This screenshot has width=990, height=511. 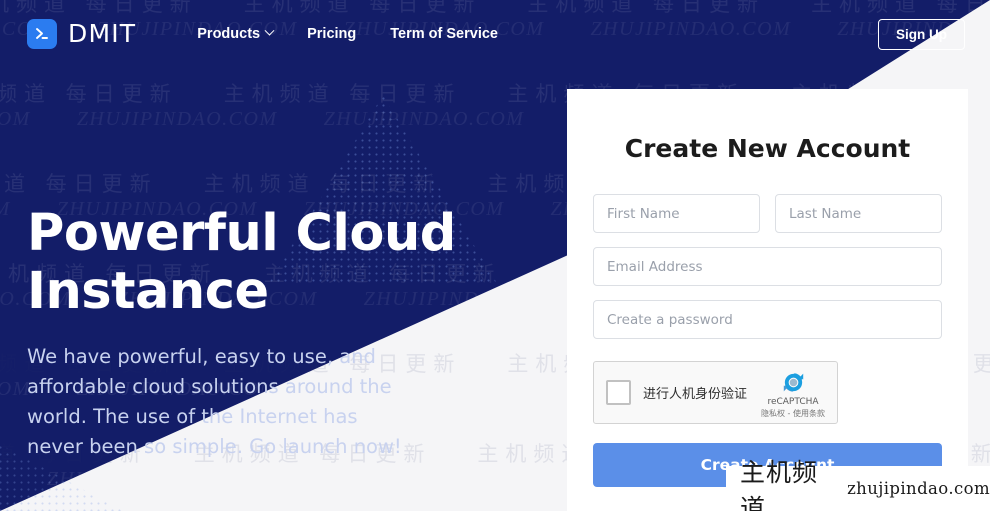 I want to click on terminal-prompt-icon, so click(x=42, y=33).